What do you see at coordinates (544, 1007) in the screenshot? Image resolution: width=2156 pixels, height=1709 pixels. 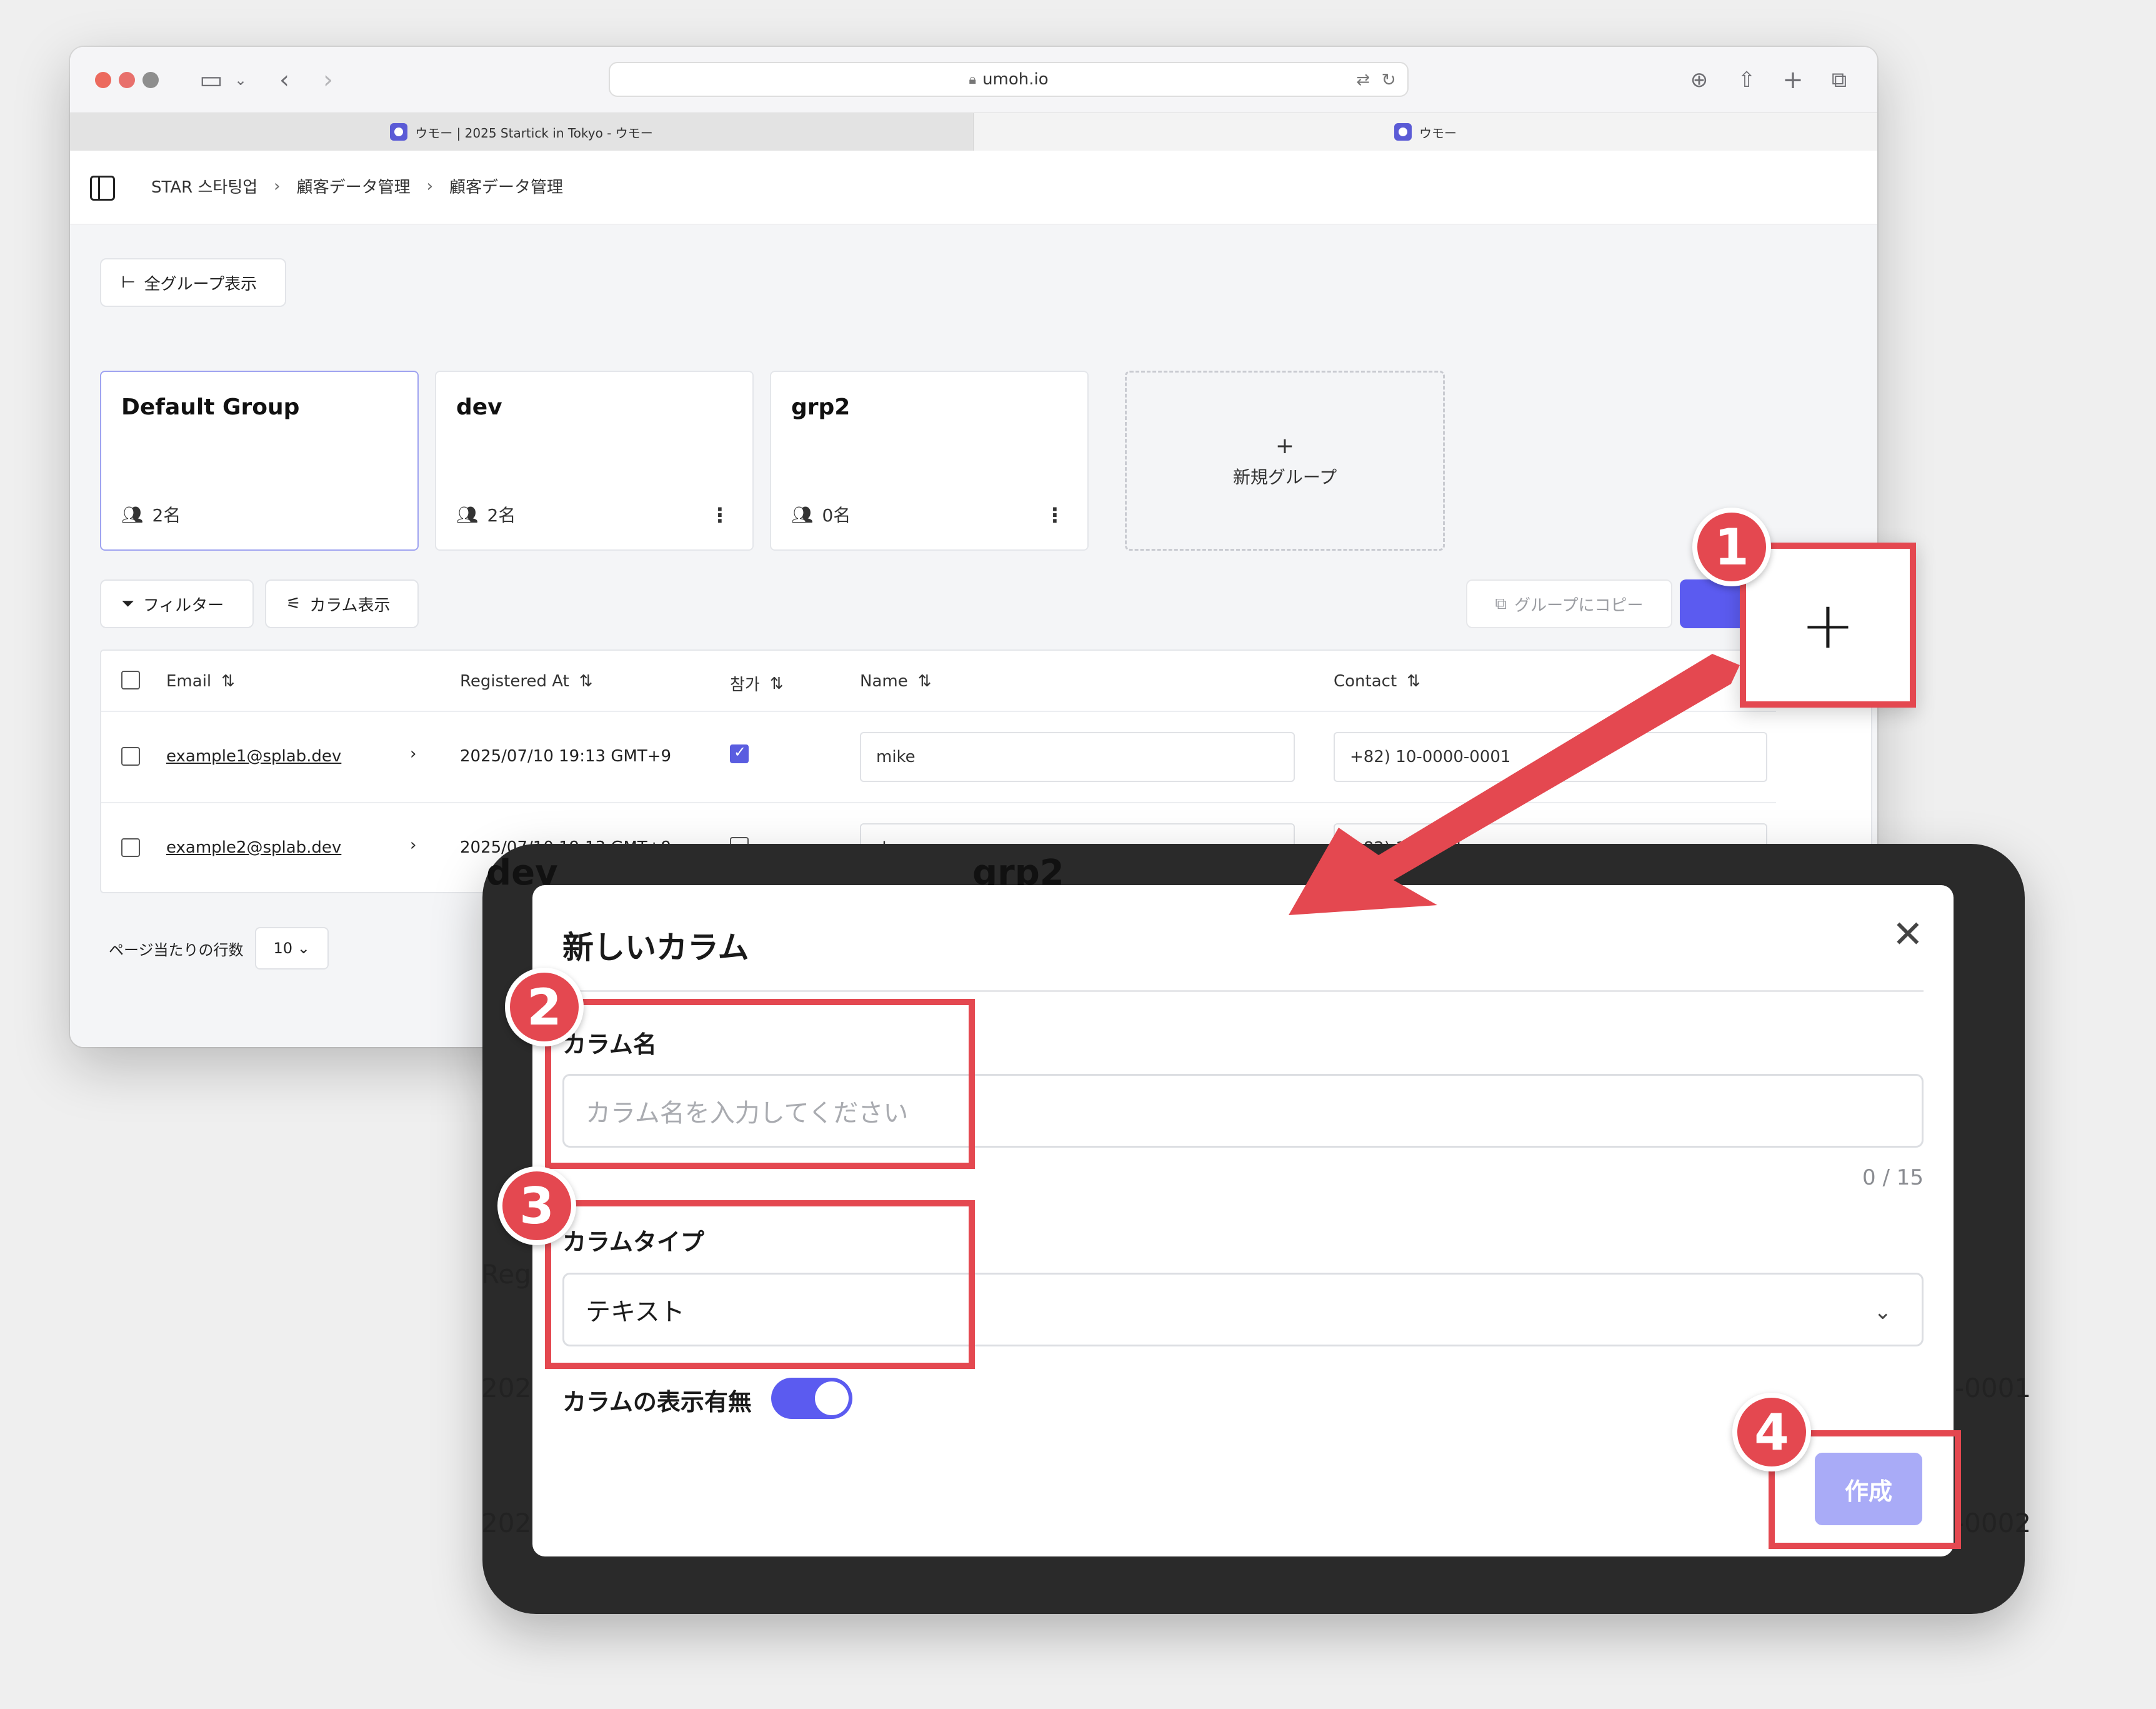 I see `step-badge: 2` at bounding box center [544, 1007].